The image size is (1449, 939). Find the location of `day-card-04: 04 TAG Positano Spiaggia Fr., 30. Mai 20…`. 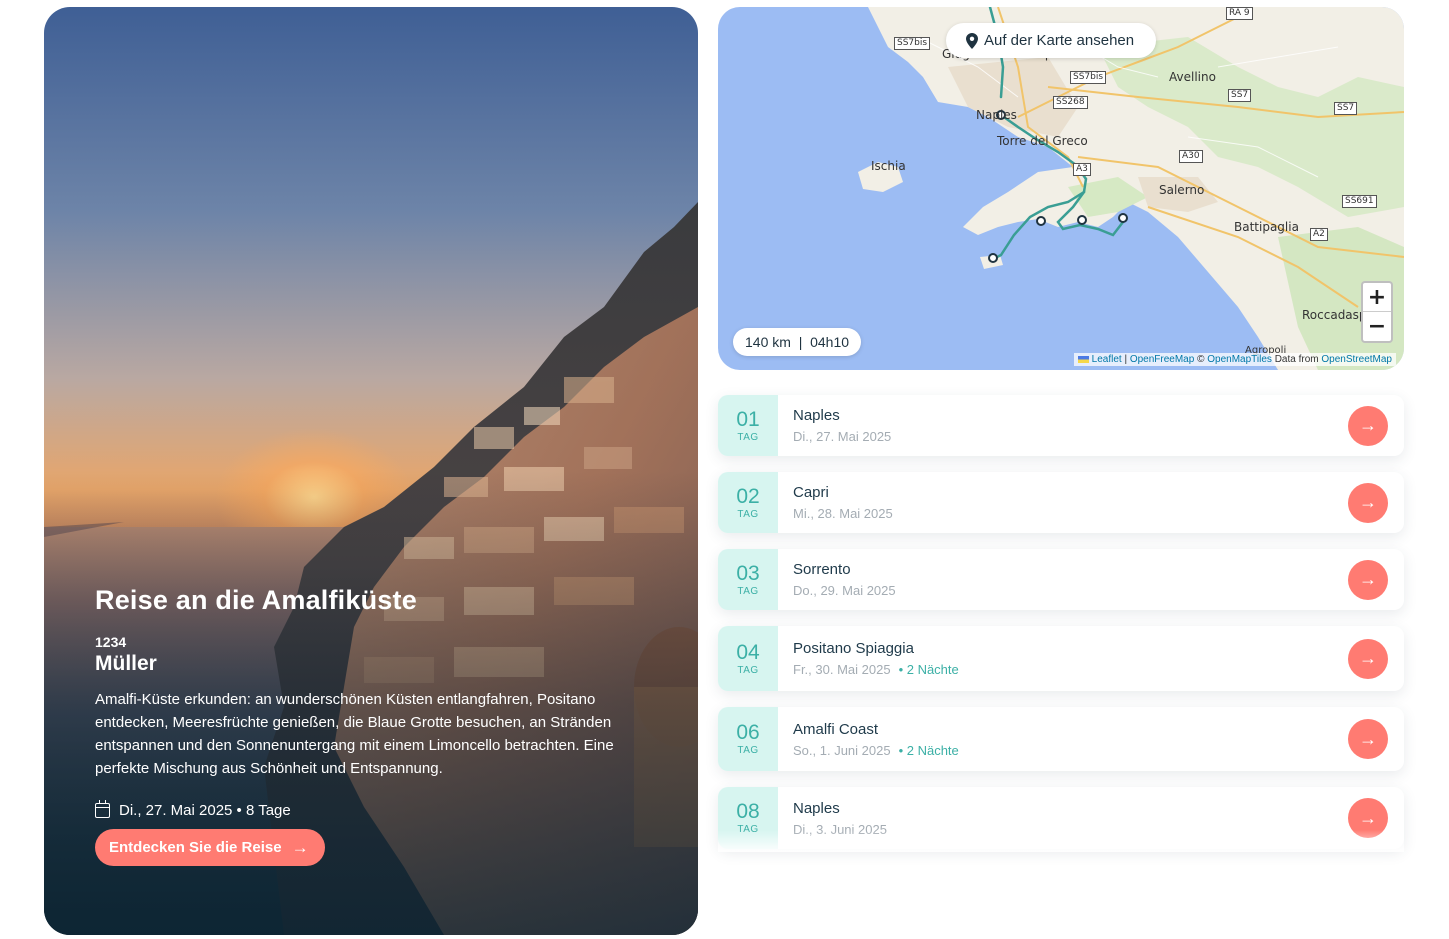

day-card-04: 04 TAG Positano Spiaggia Fr., 30. Mai 20… is located at coordinates (1061, 658).